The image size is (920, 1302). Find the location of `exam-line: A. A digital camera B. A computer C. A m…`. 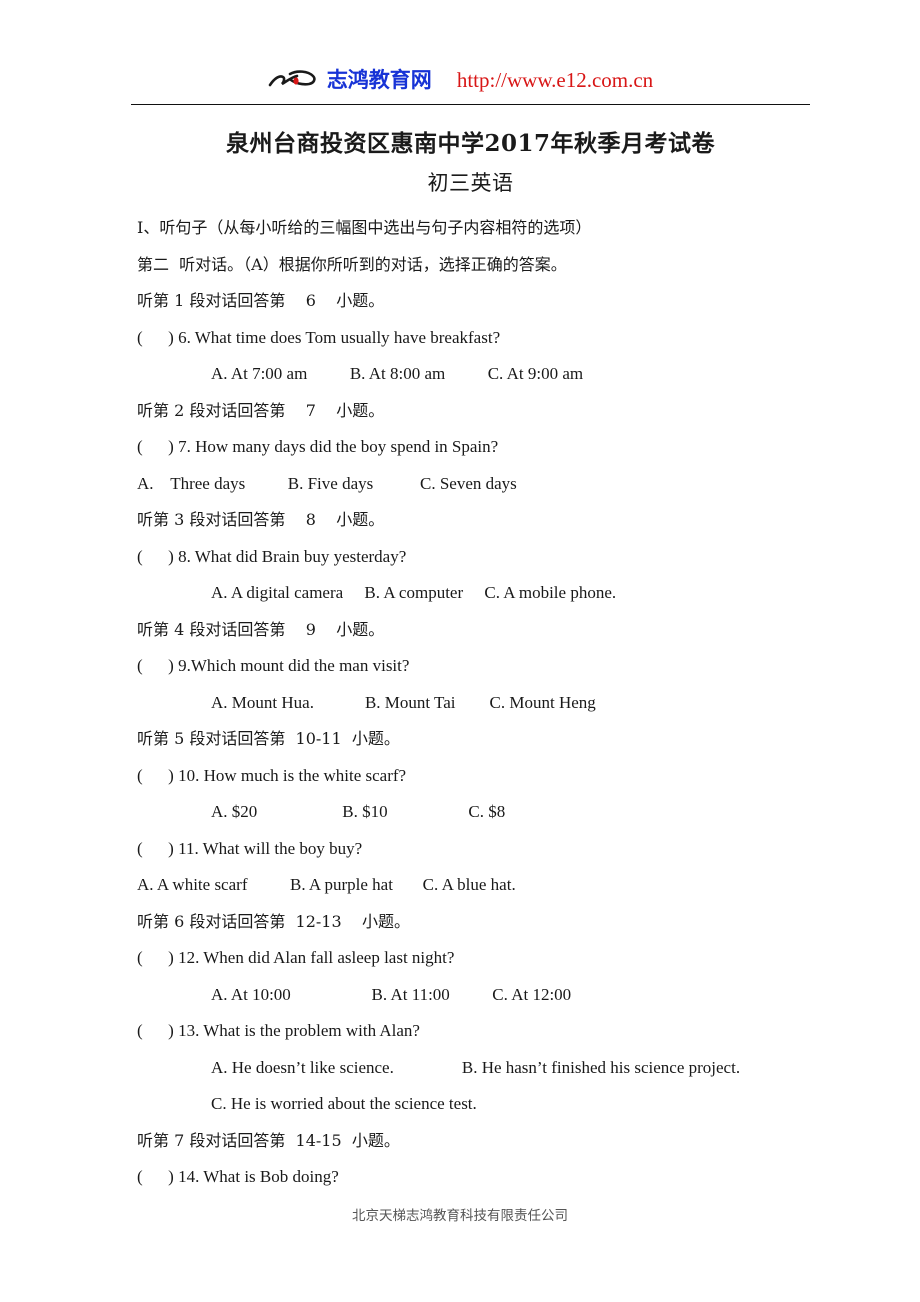

exam-line: A. A digital camera B. A computer C. A m… is located at coordinates (414, 592).